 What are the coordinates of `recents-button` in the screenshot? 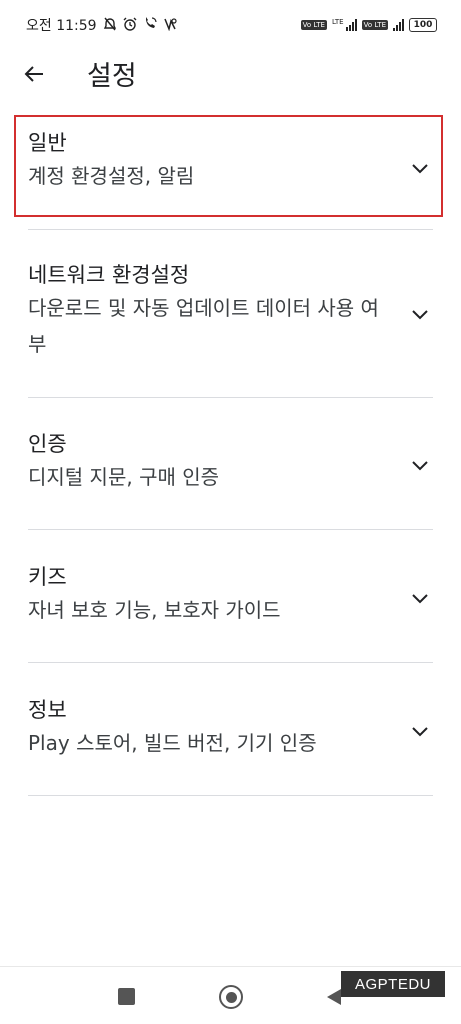 It's located at (126, 996).